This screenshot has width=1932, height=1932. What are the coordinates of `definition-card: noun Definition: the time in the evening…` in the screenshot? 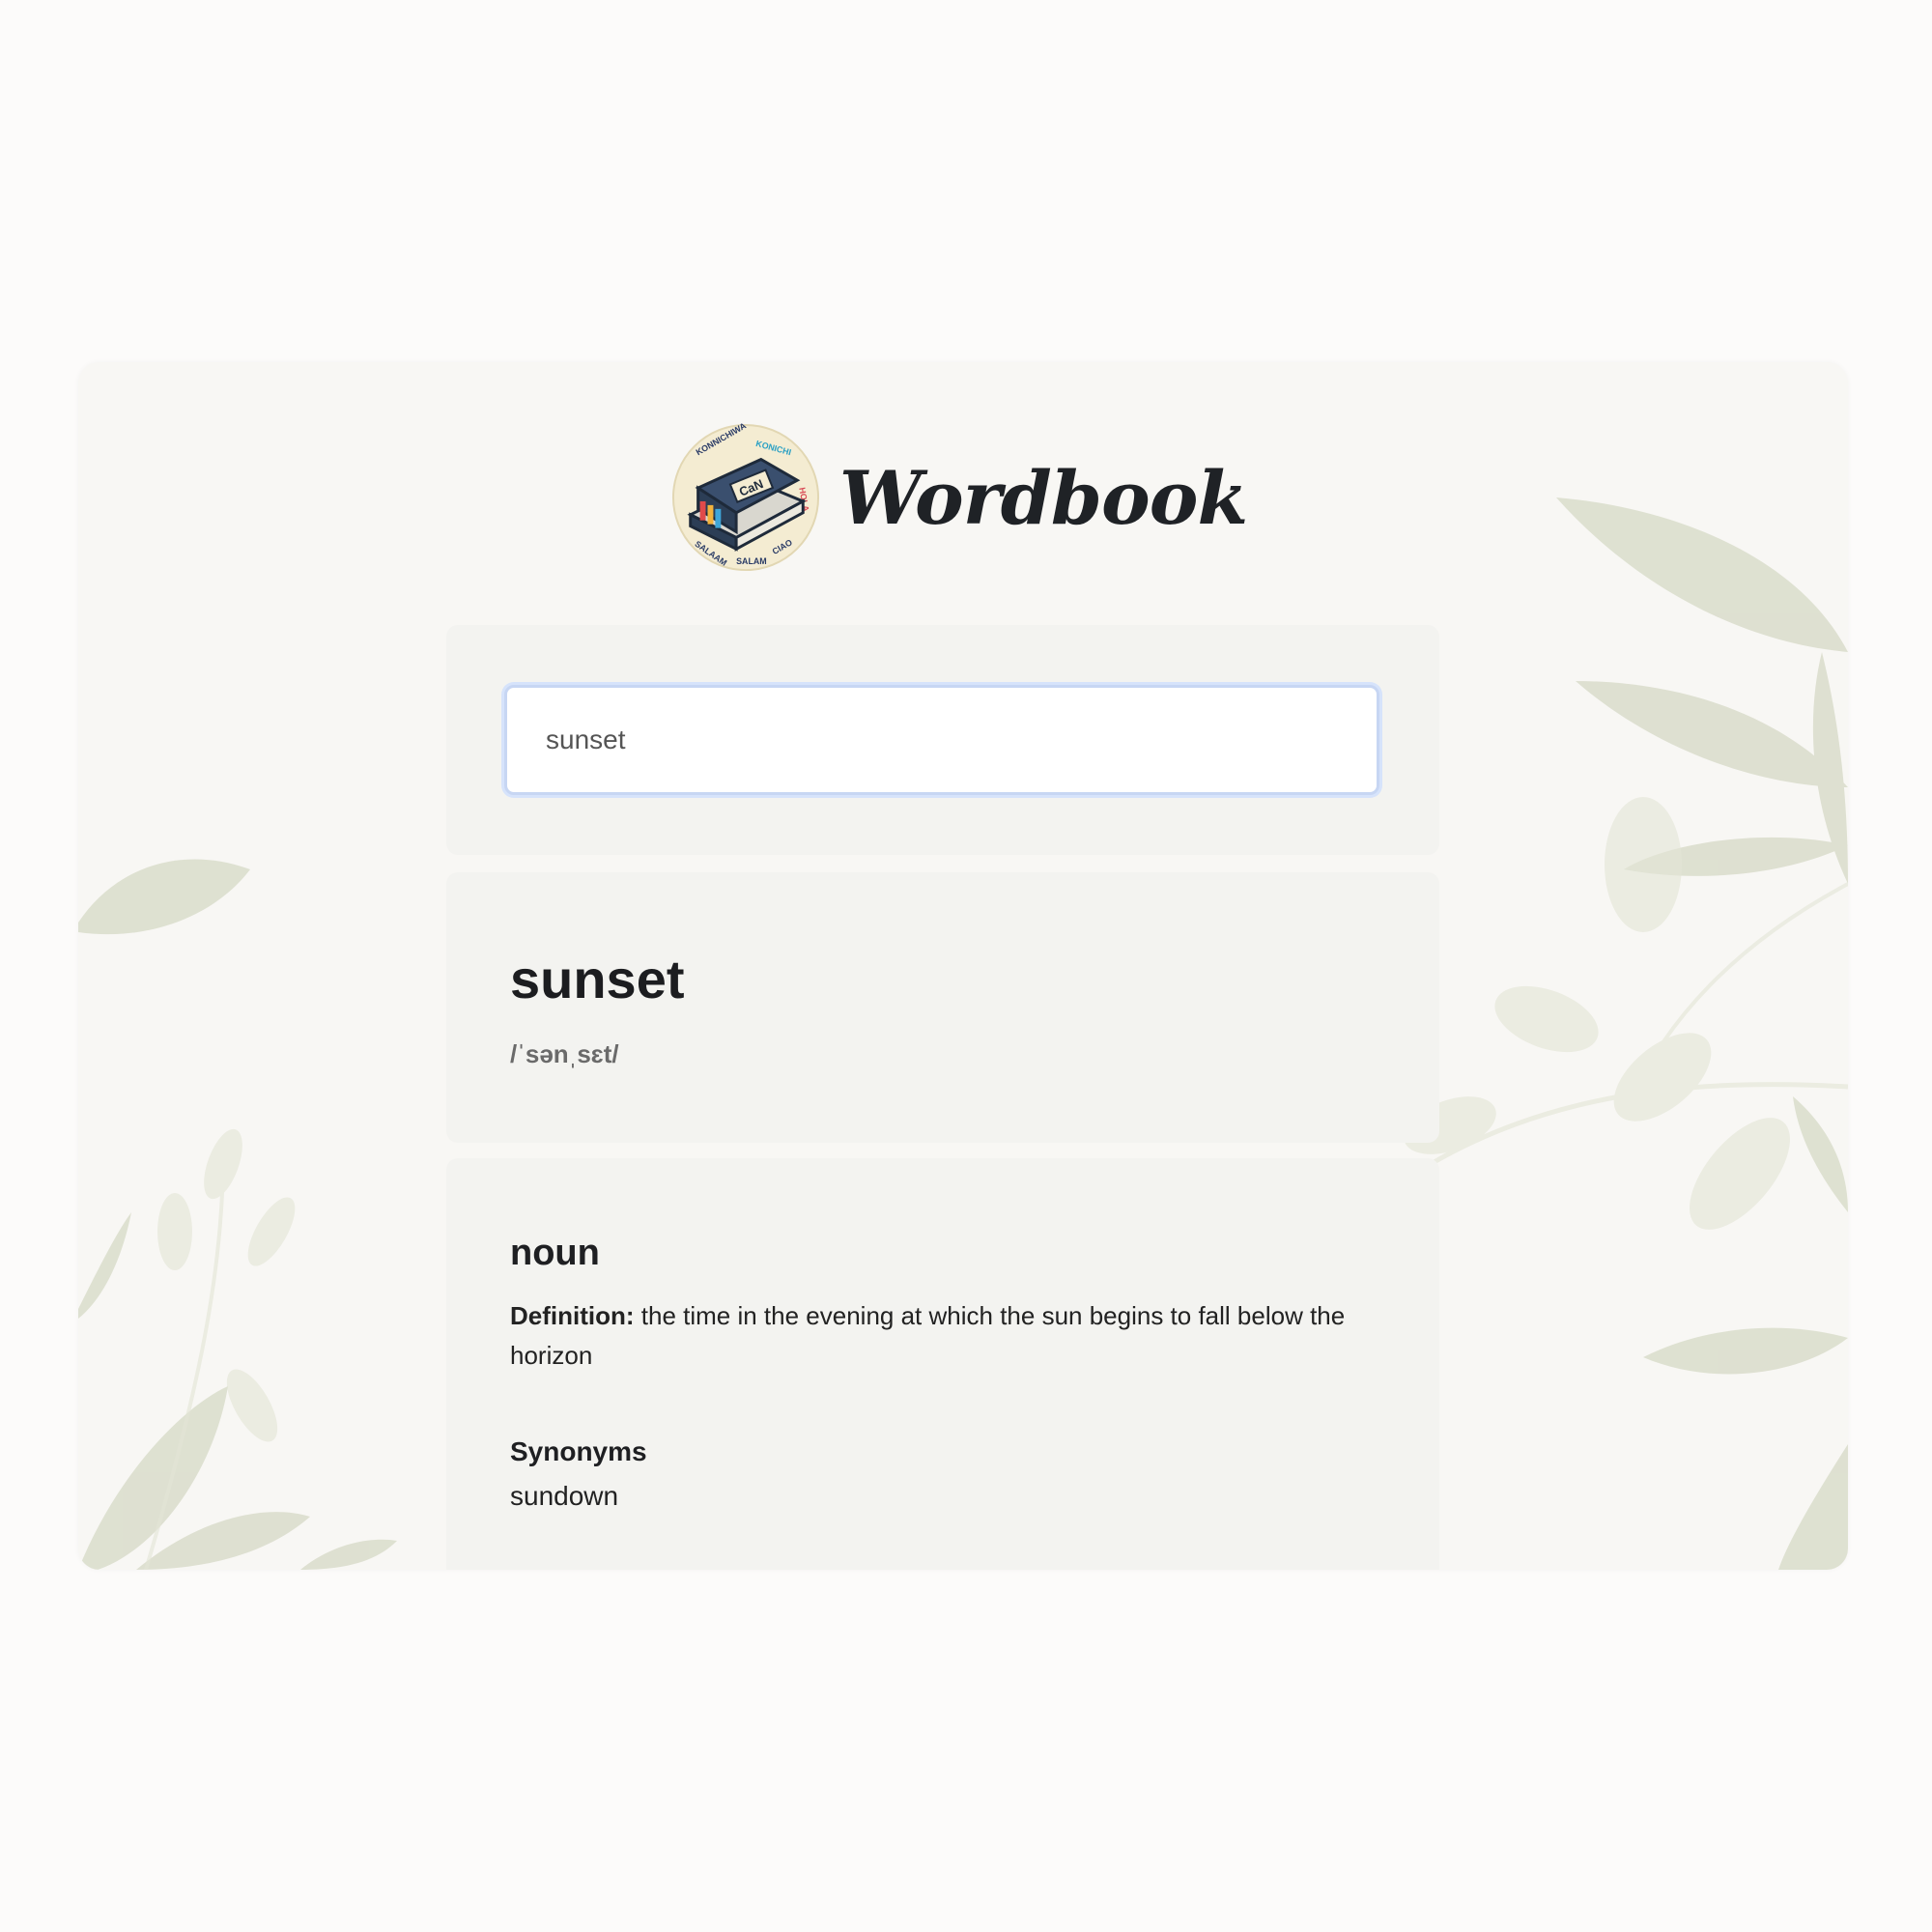 It's located at (942, 1364).